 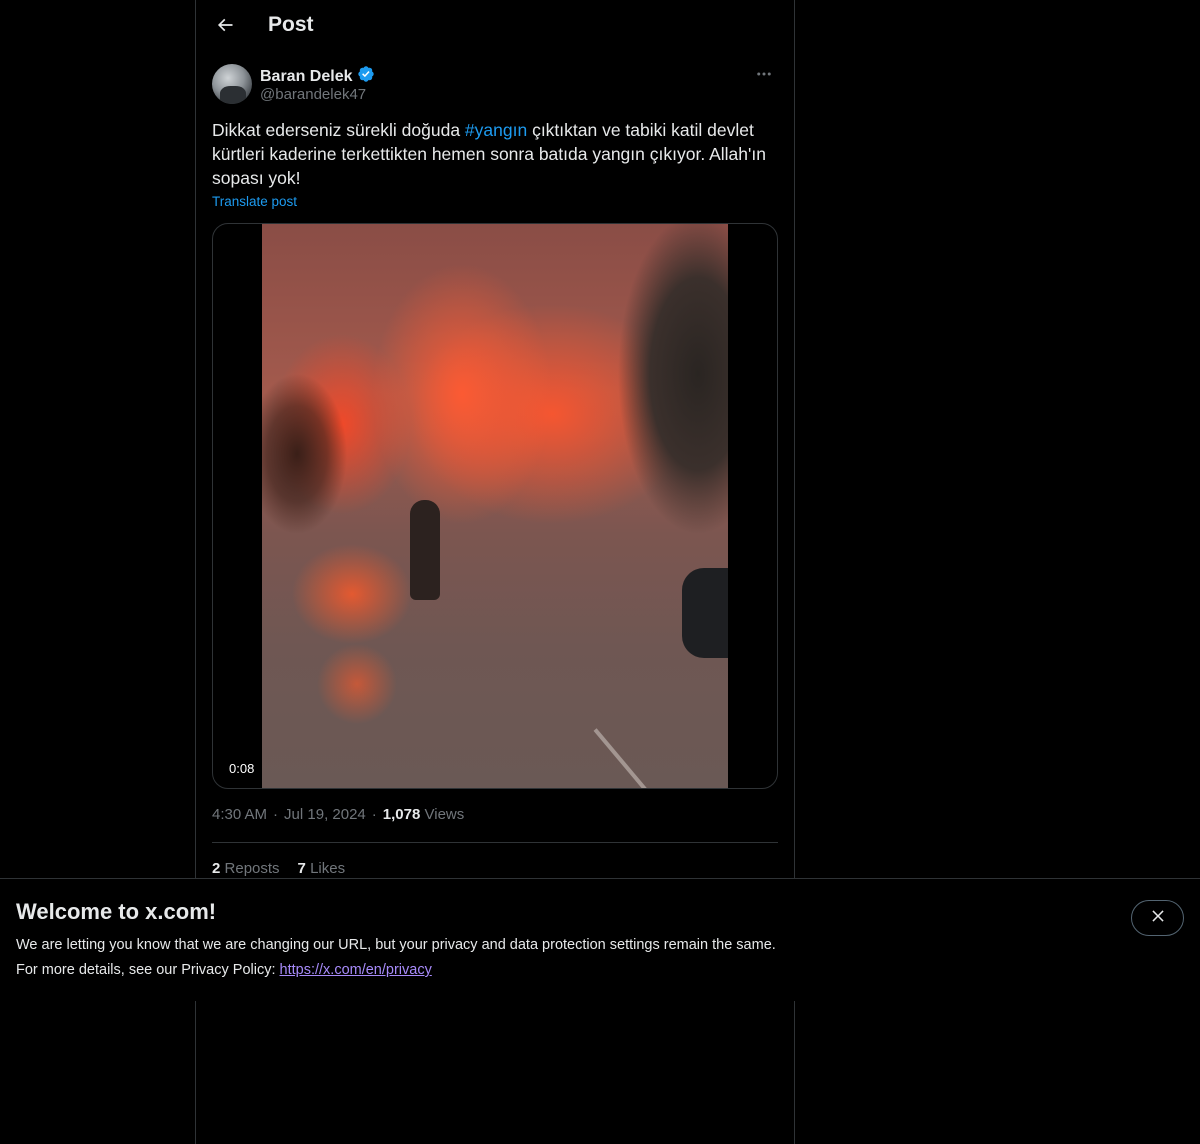 What do you see at coordinates (307, 454) in the screenshot?
I see `video-tree-left` at bounding box center [307, 454].